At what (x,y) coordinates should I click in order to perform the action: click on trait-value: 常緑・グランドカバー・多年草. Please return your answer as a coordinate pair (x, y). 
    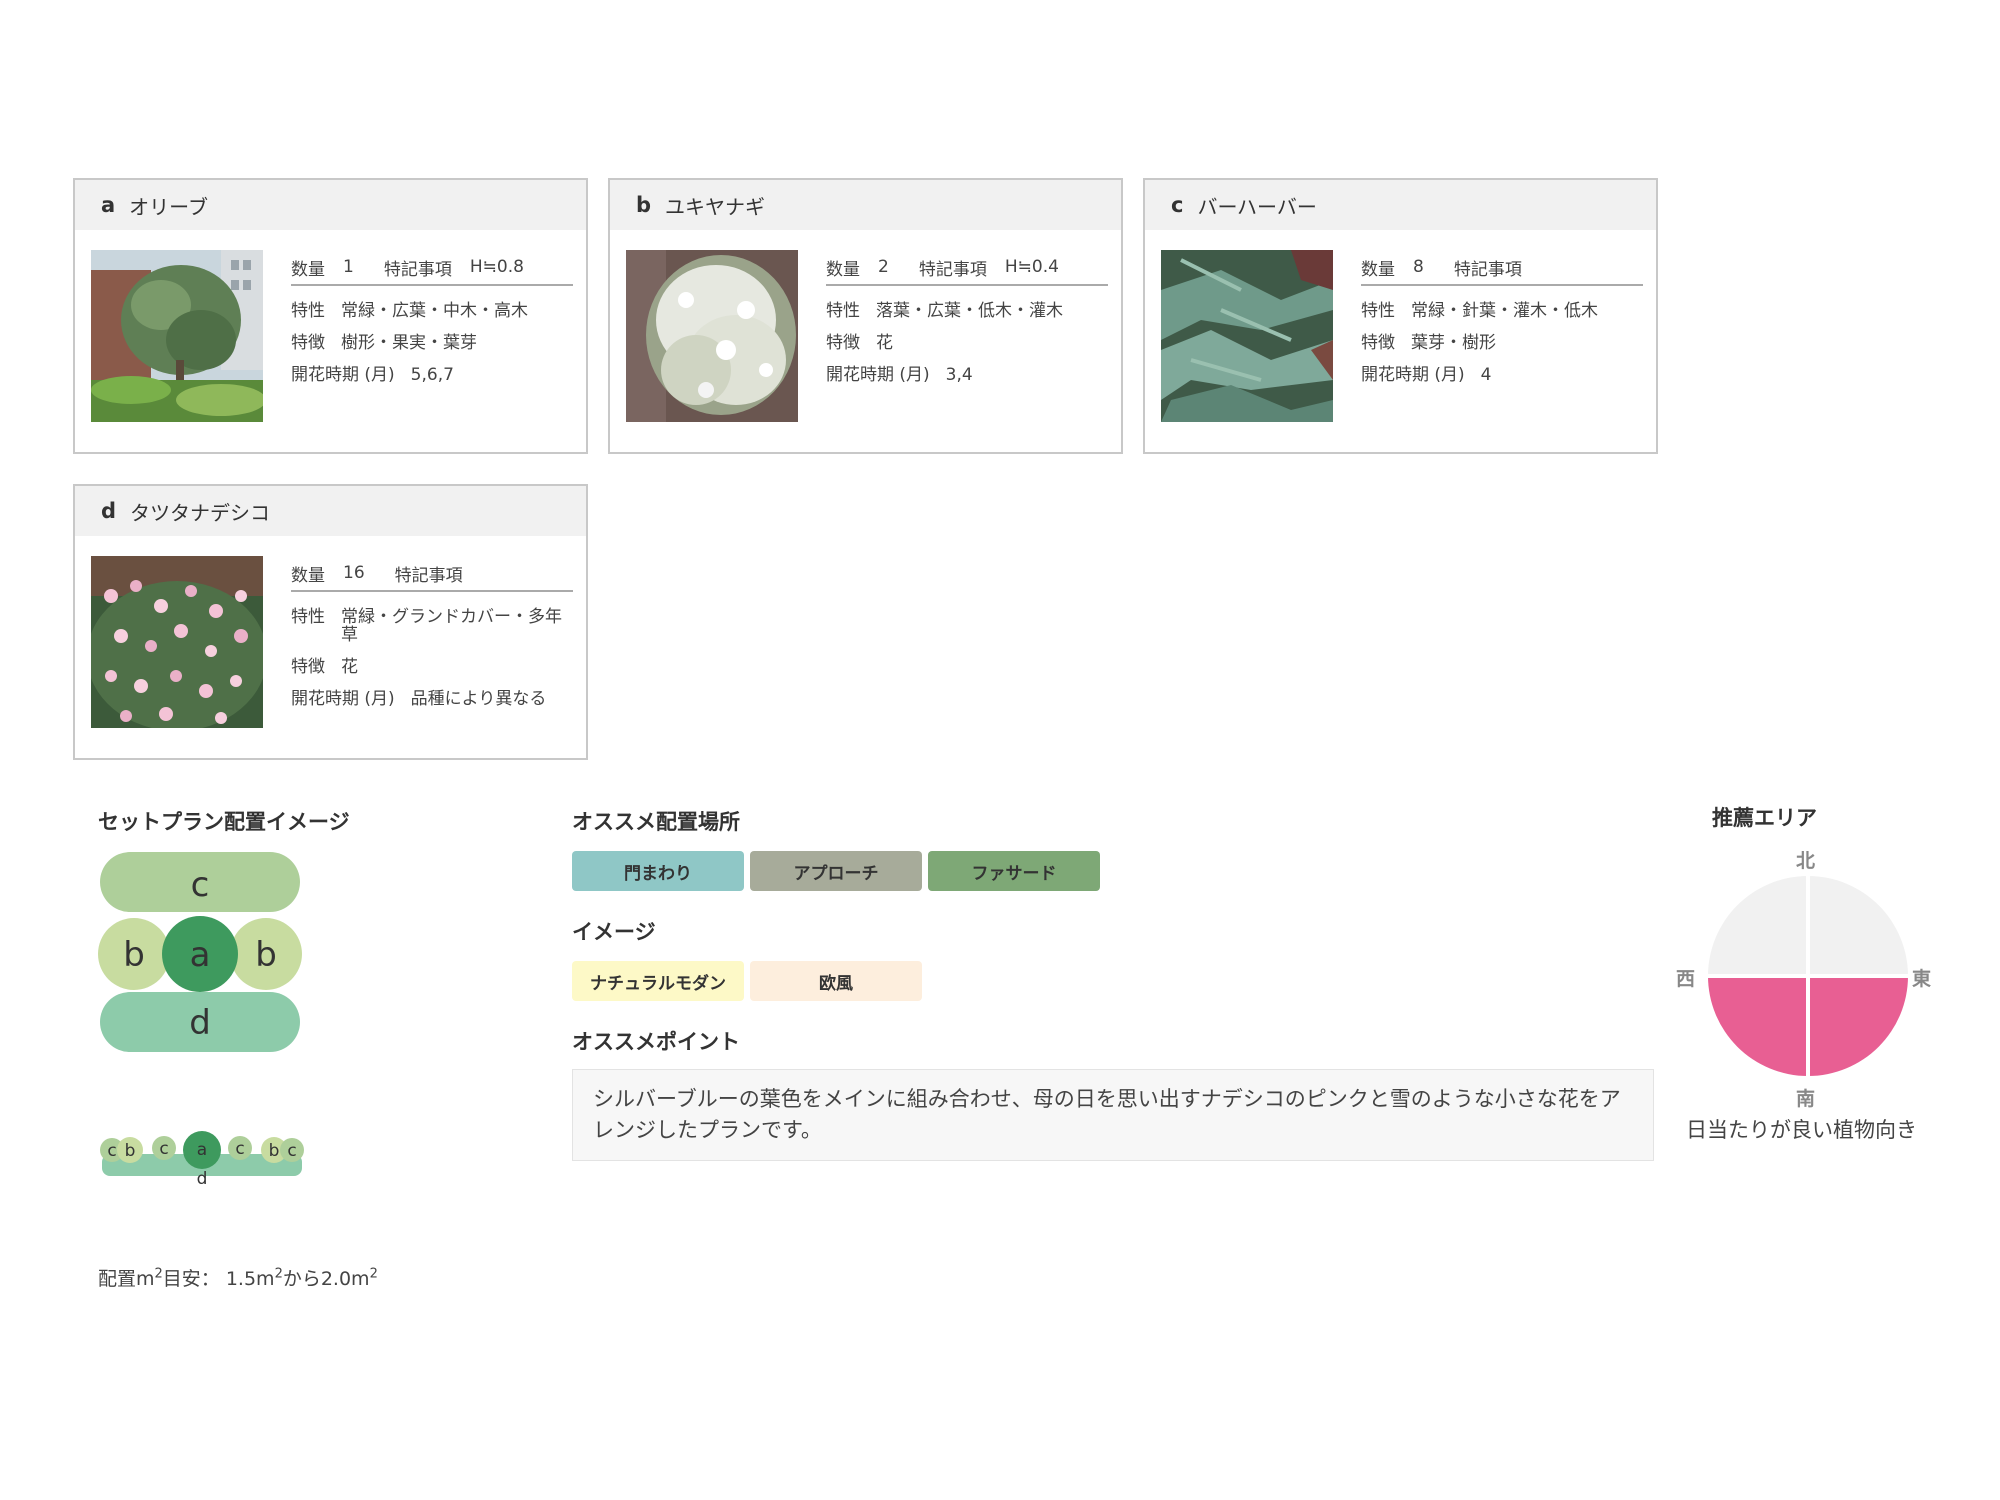
    Looking at the image, I should click on (451, 626).